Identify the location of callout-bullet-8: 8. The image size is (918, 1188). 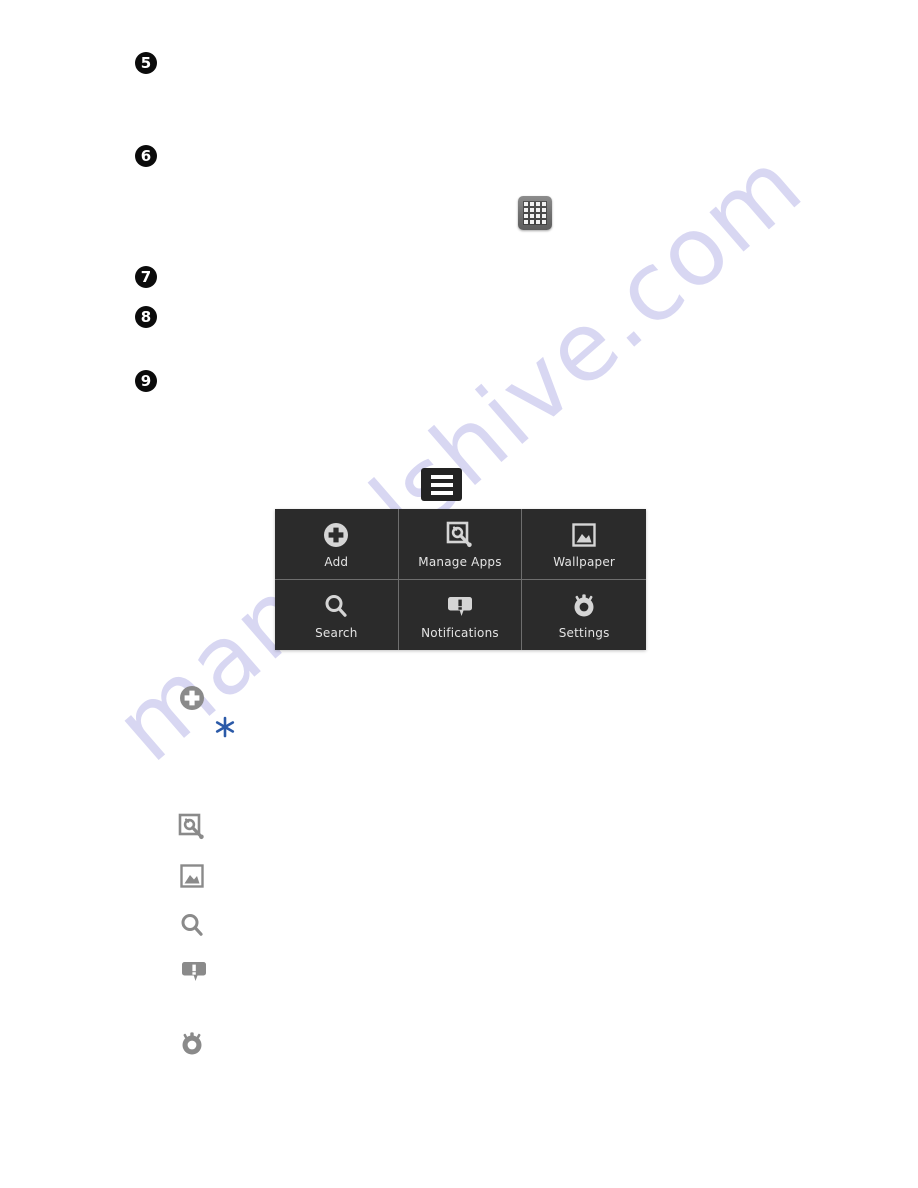
(146, 317).